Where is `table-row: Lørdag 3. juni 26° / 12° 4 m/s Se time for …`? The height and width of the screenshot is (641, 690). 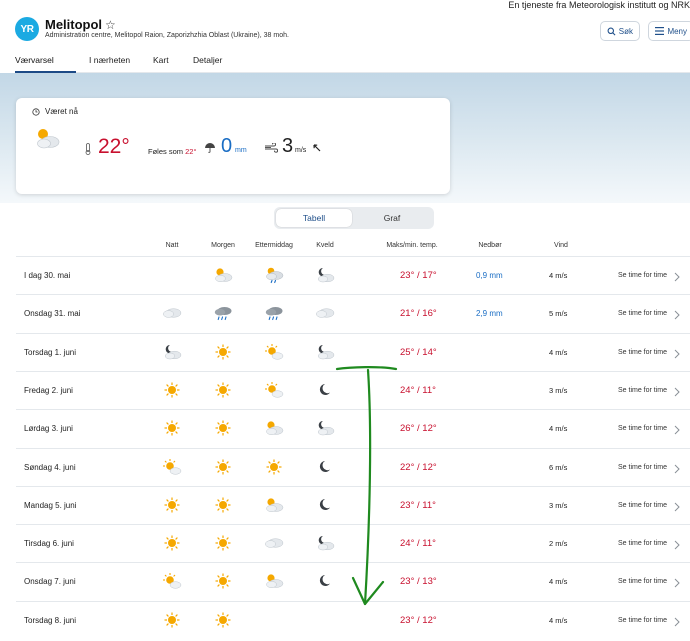 table-row: Lørdag 3. juni 26° / 12° 4 m/s Se time for … is located at coordinates (353, 428).